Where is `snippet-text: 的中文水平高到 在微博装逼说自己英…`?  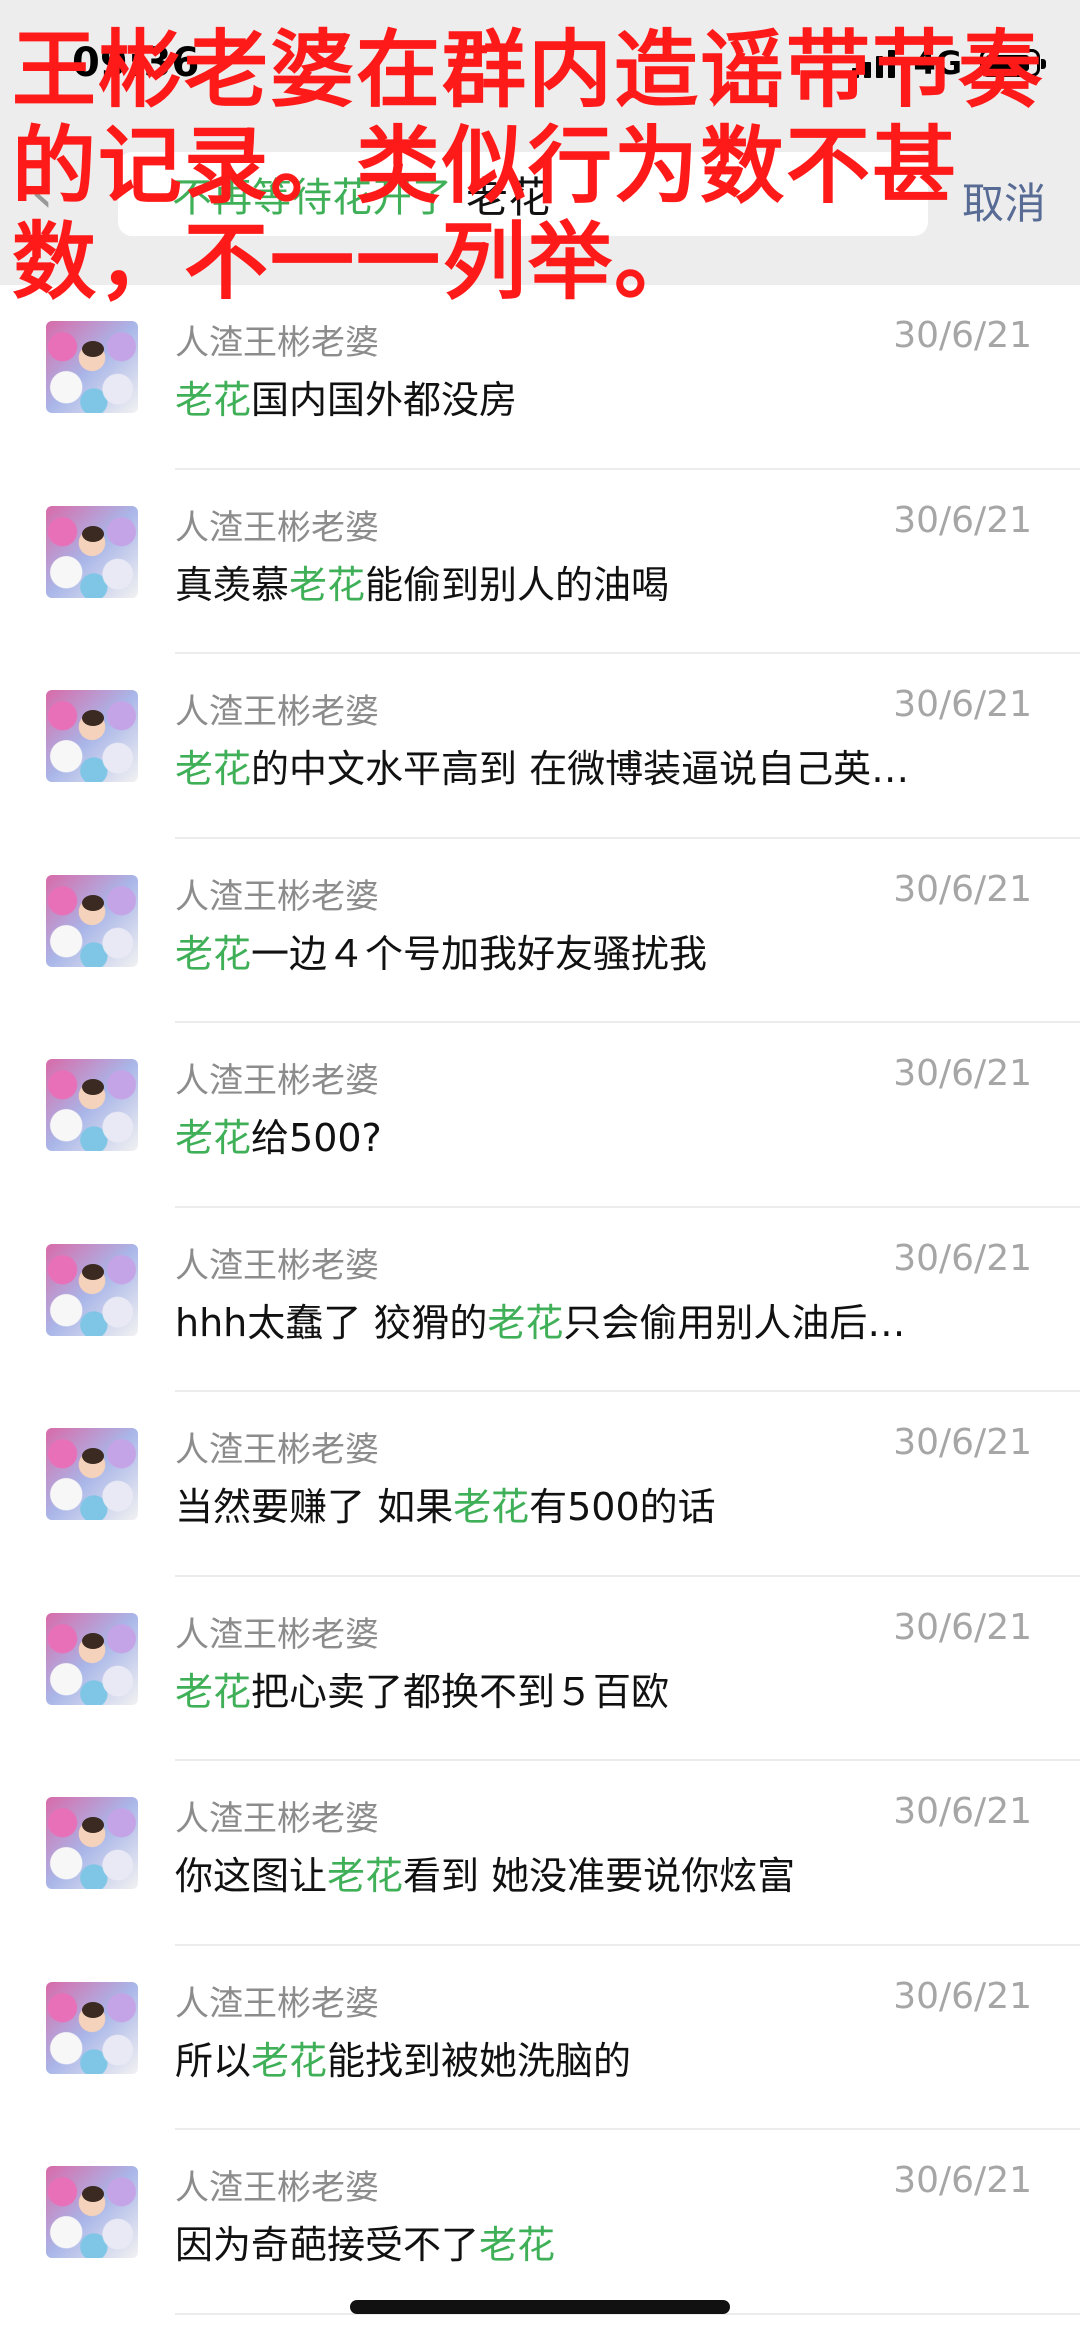
snippet-text: 的中文水平高到 在微博装逼说自己英… is located at coordinates (580, 769).